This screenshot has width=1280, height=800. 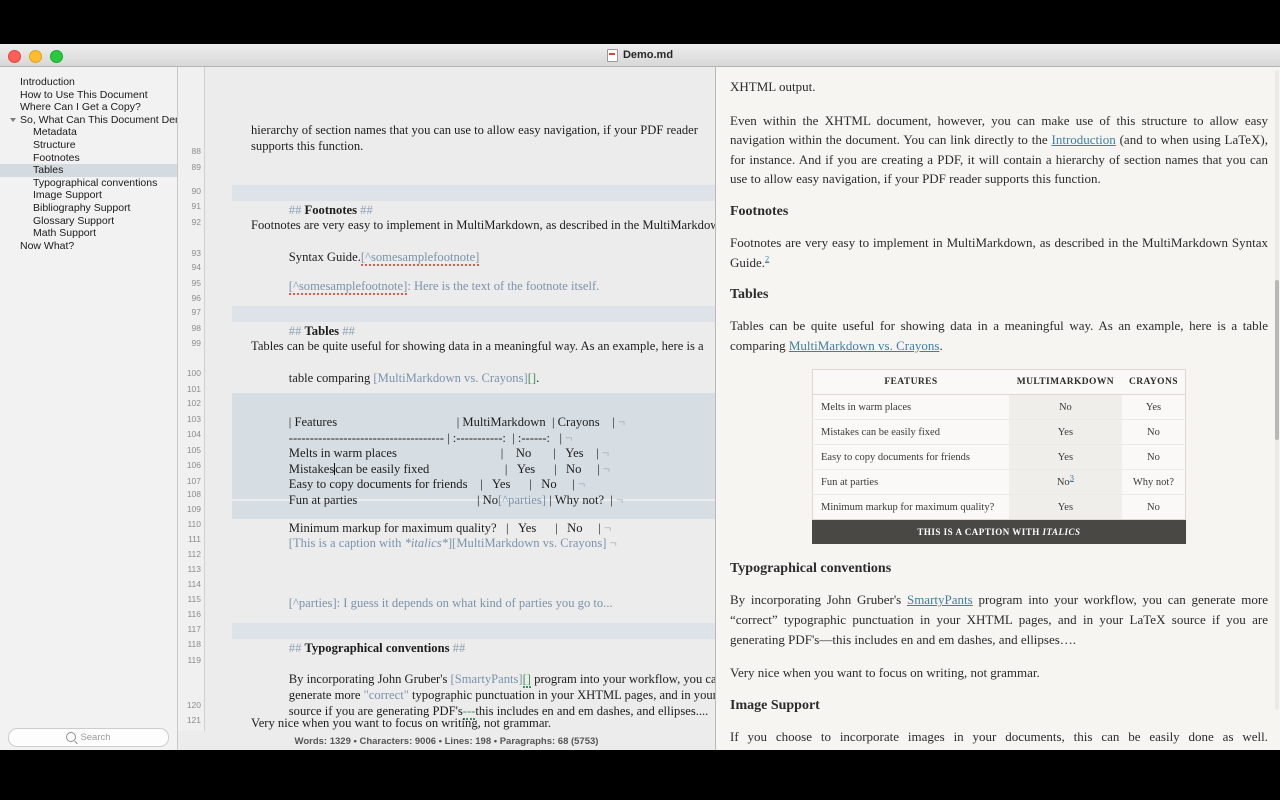 What do you see at coordinates (196, 267) in the screenshot?
I see `line-number: 94` at bounding box center [196, 267].